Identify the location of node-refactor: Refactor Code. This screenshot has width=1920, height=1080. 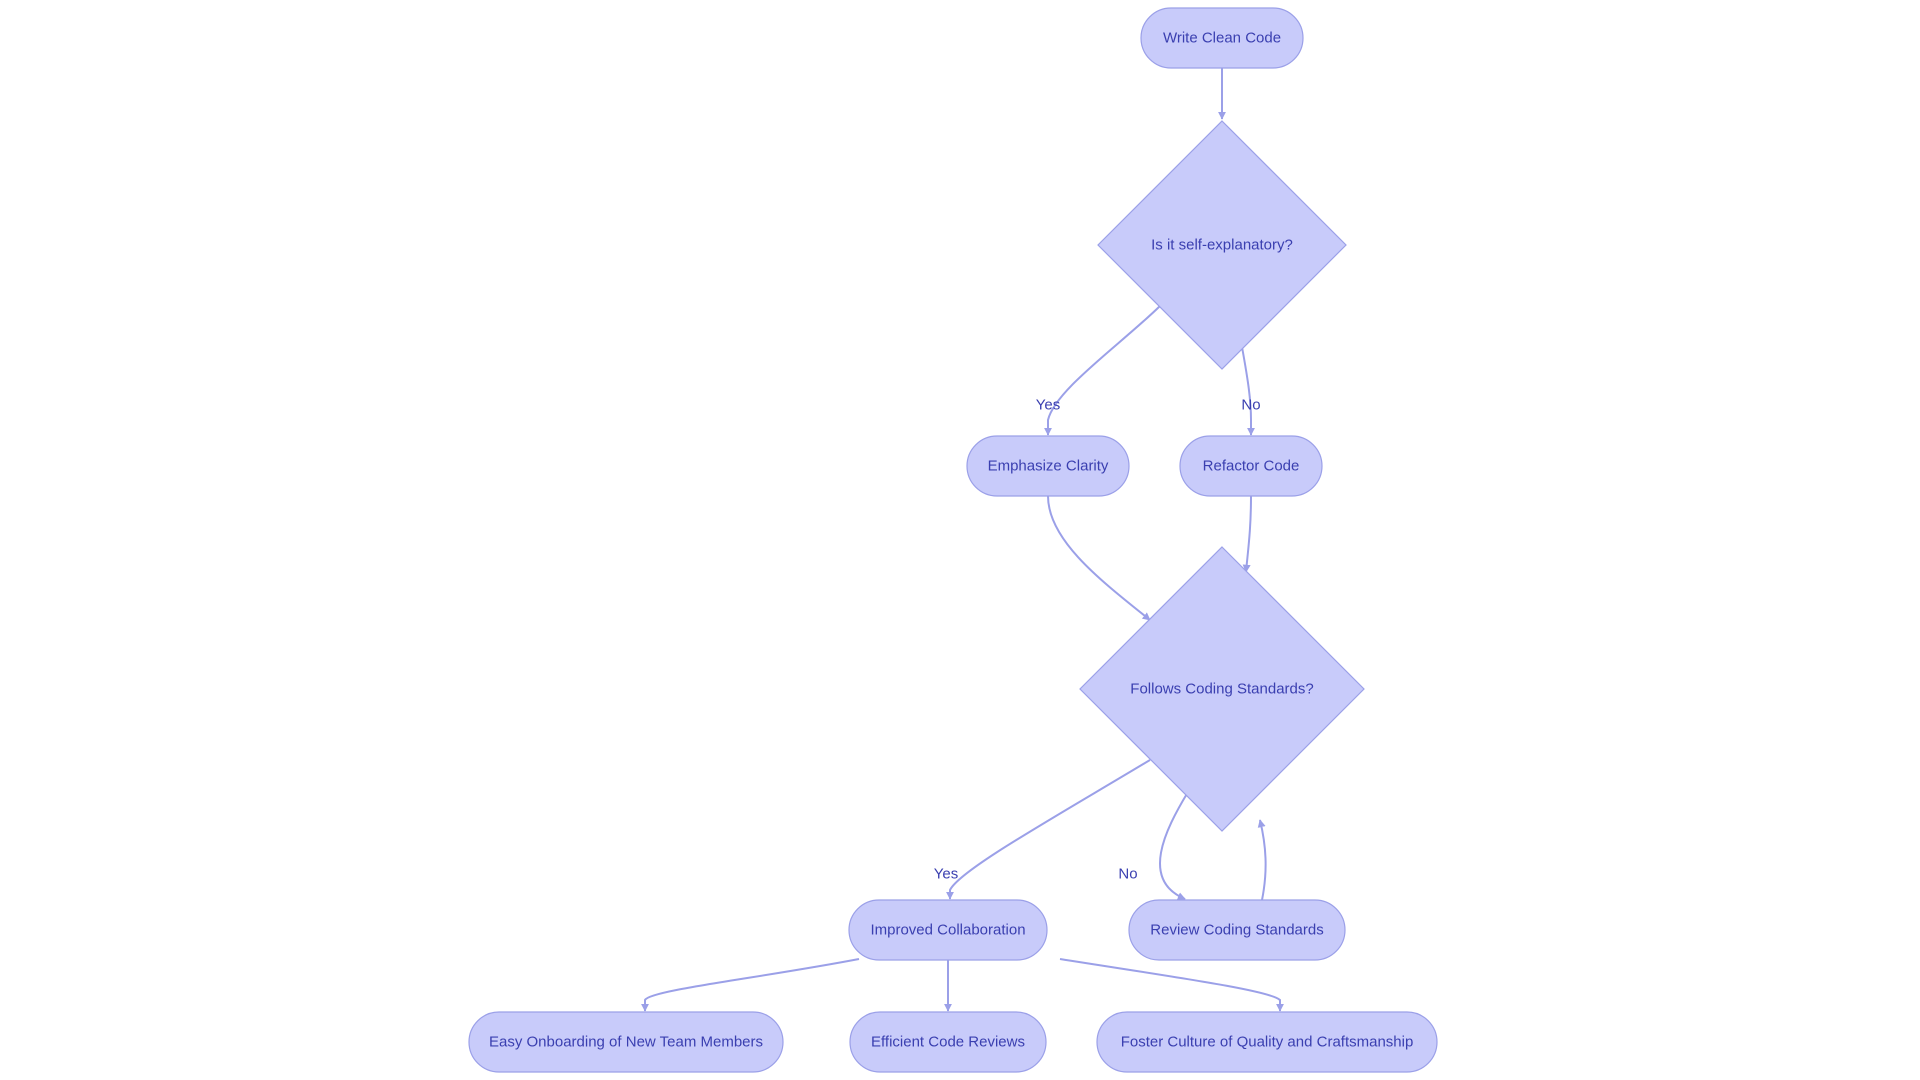
(1251, 466).